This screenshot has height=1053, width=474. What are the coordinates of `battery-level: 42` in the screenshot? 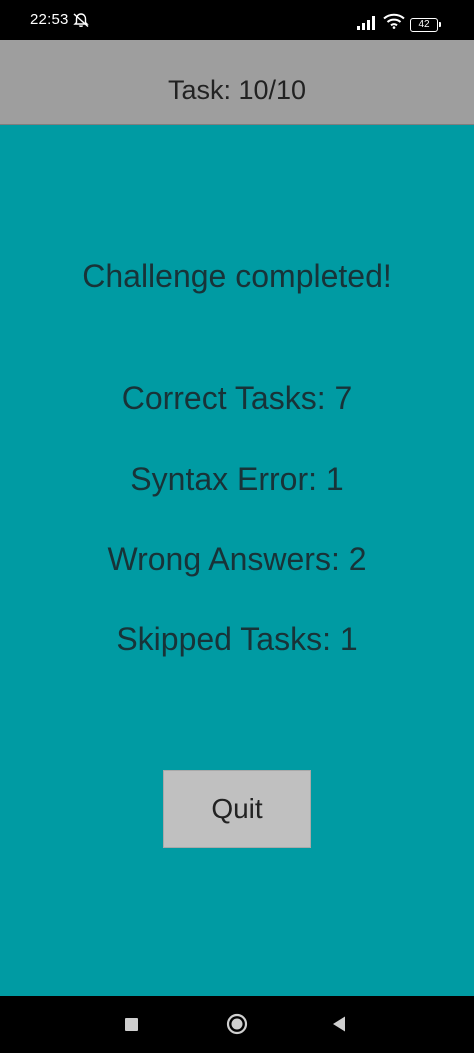 It's located at (424, 24).